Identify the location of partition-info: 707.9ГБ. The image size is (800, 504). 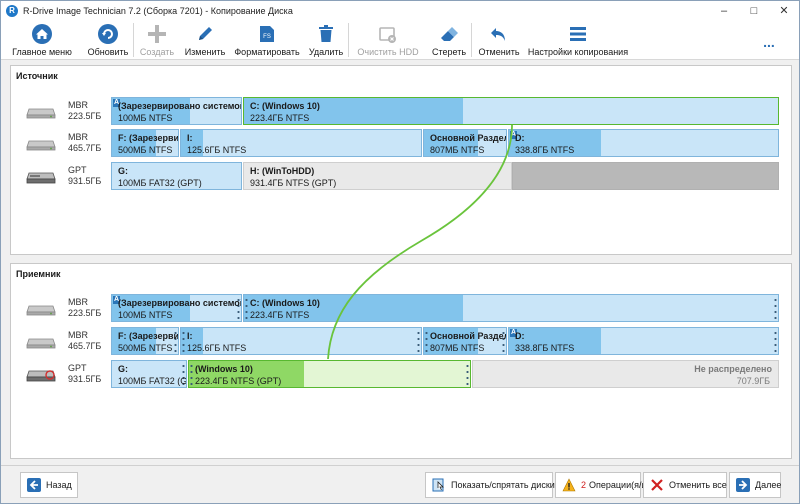
(753, 381).